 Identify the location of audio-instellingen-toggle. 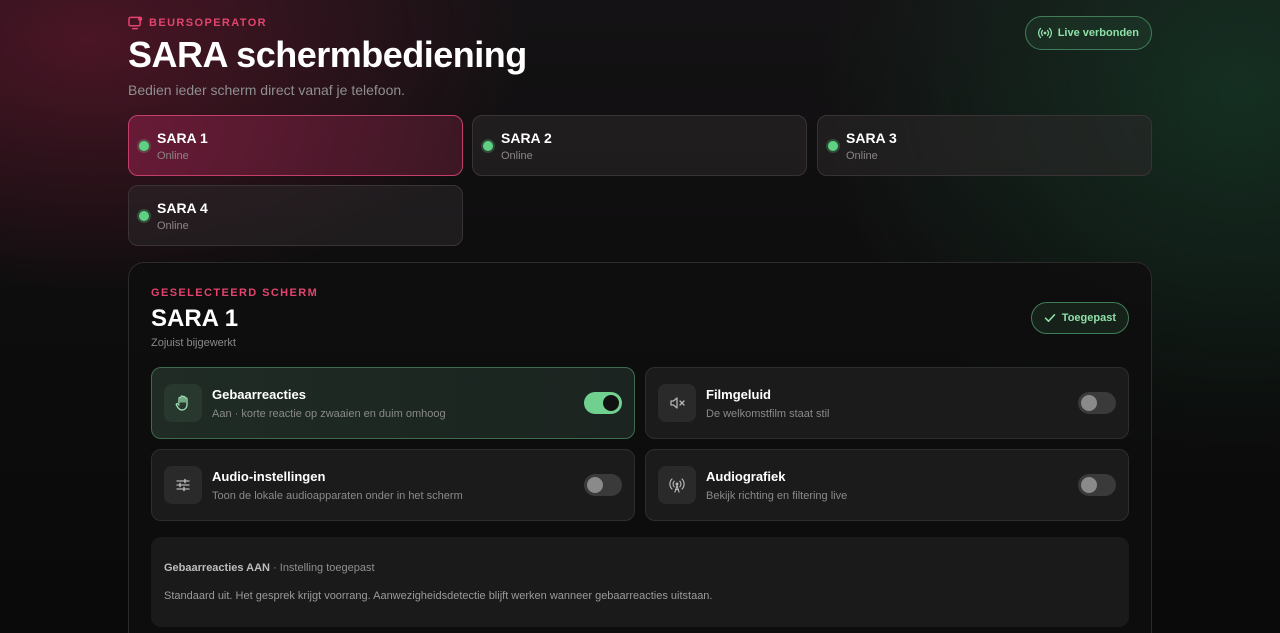
(603, 485).